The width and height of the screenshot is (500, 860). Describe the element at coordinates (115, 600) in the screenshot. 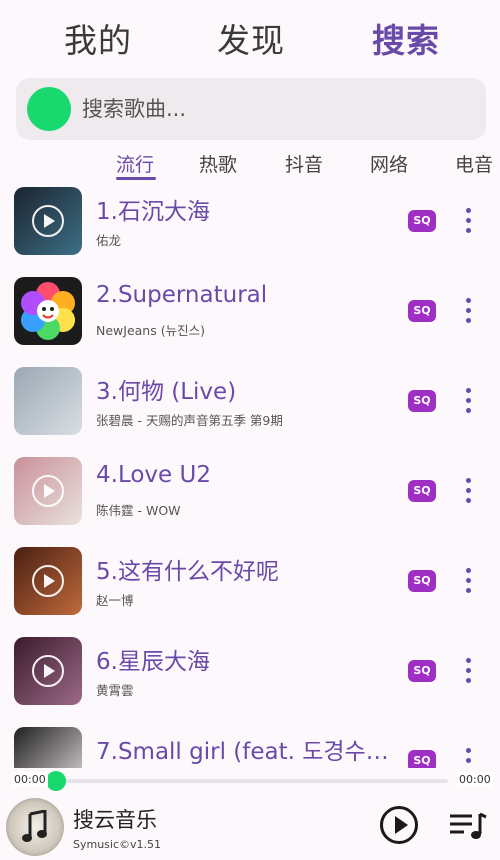

I see `song-artist: 赵一博` at that location.